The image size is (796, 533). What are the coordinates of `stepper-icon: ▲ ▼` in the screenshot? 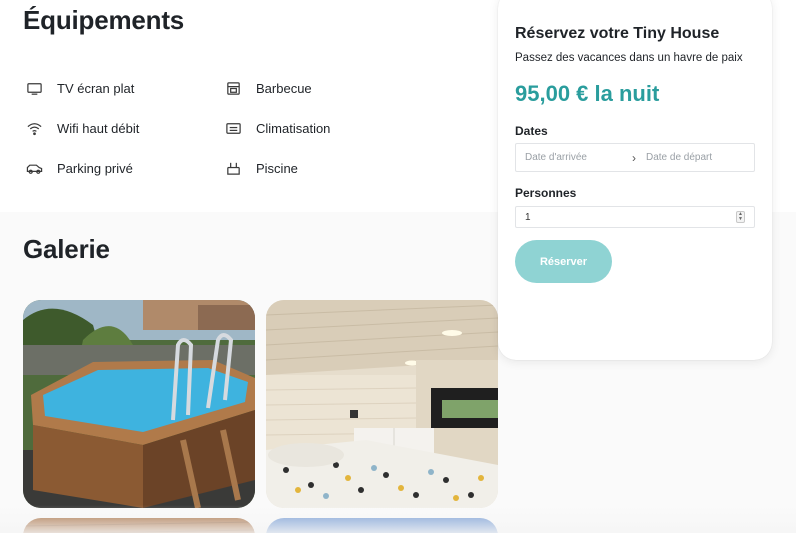 It's located at (740, 217).